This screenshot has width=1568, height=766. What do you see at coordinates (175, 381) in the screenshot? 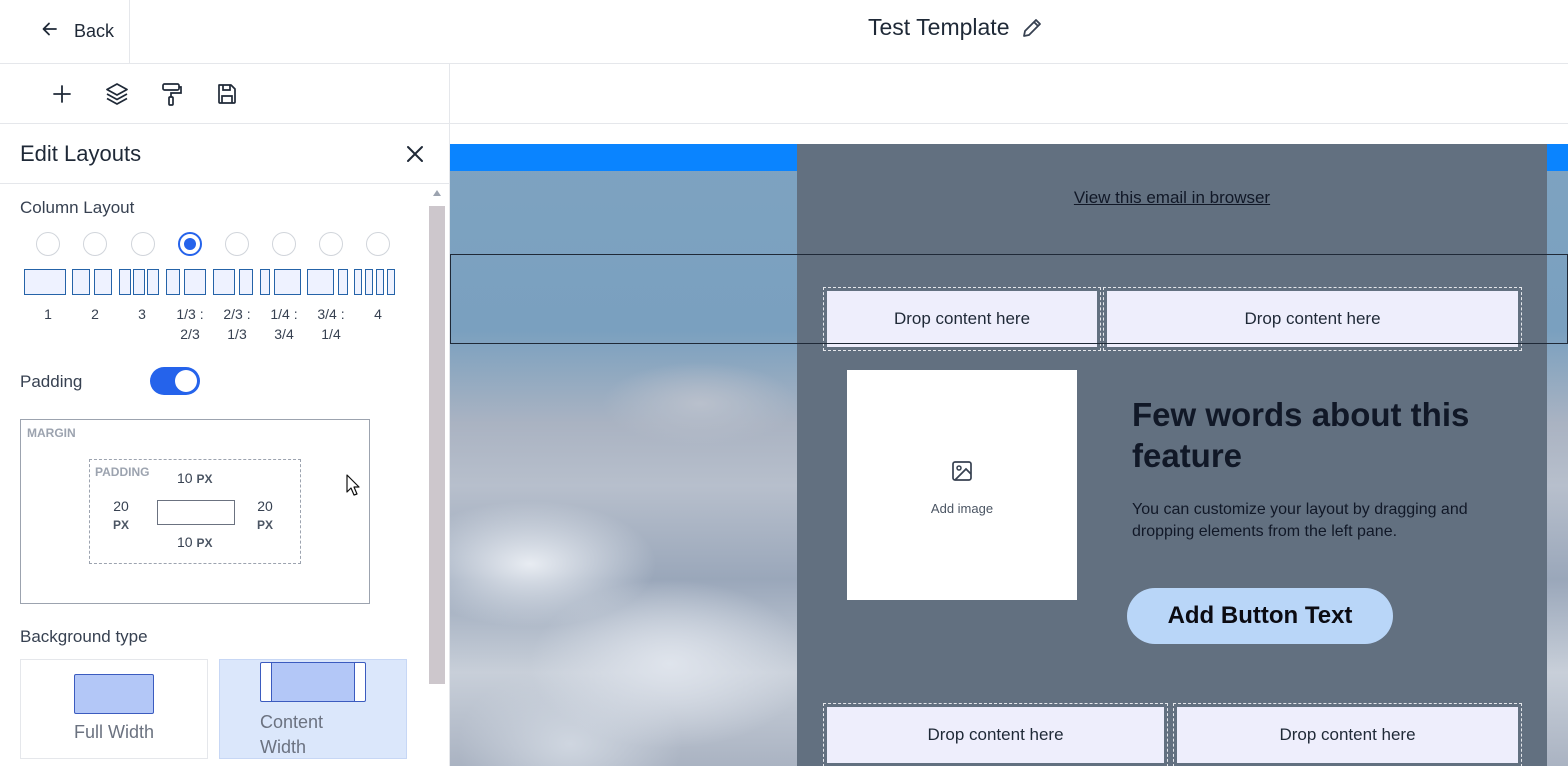
I see `padding-toggle` at bounding box center [175, 381].